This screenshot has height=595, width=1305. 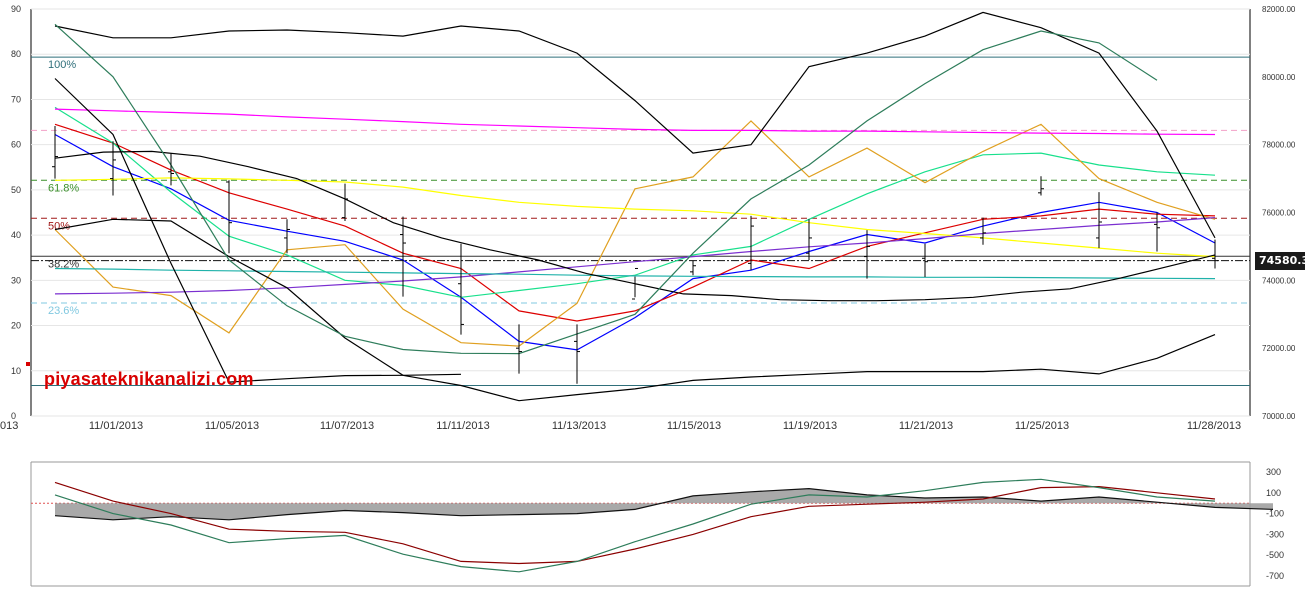 I want to click on x-tick-label: 11/07/2013, so click(x=347, y=426).